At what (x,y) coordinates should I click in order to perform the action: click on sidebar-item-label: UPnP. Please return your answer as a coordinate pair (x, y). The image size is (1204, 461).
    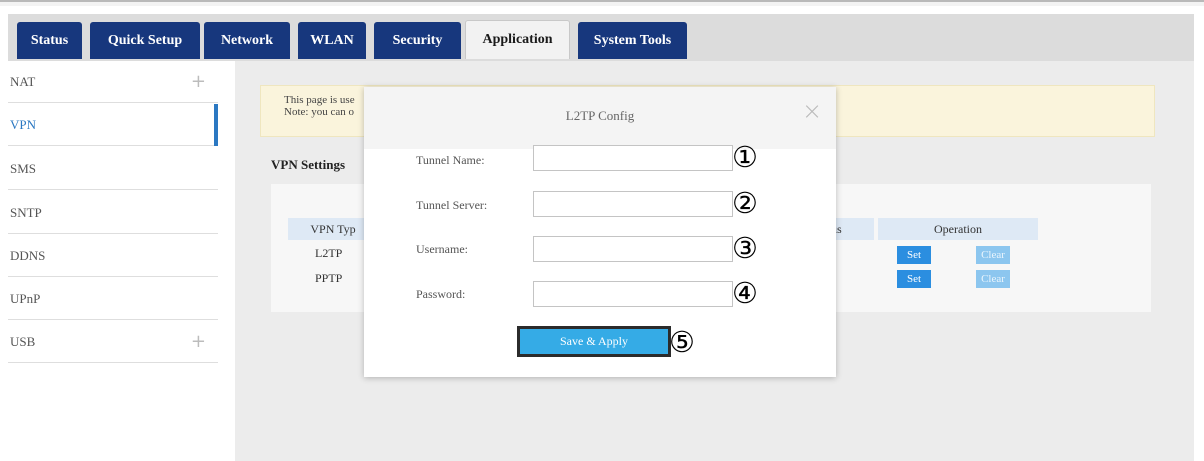
    Looking at the image, I should click on (25, 298).